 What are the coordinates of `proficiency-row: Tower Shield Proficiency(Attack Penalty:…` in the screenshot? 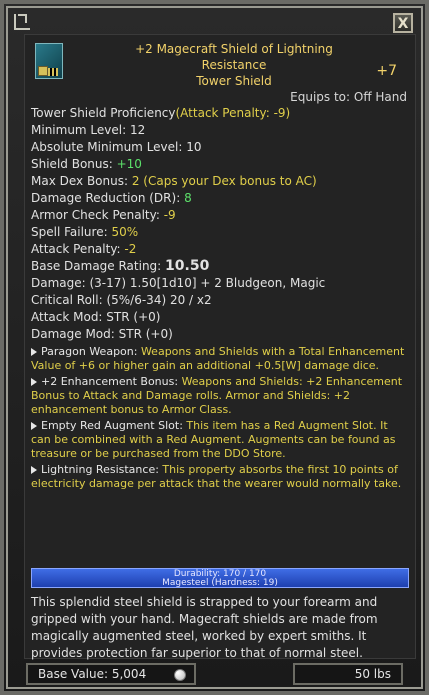 It's located at (220, 113).